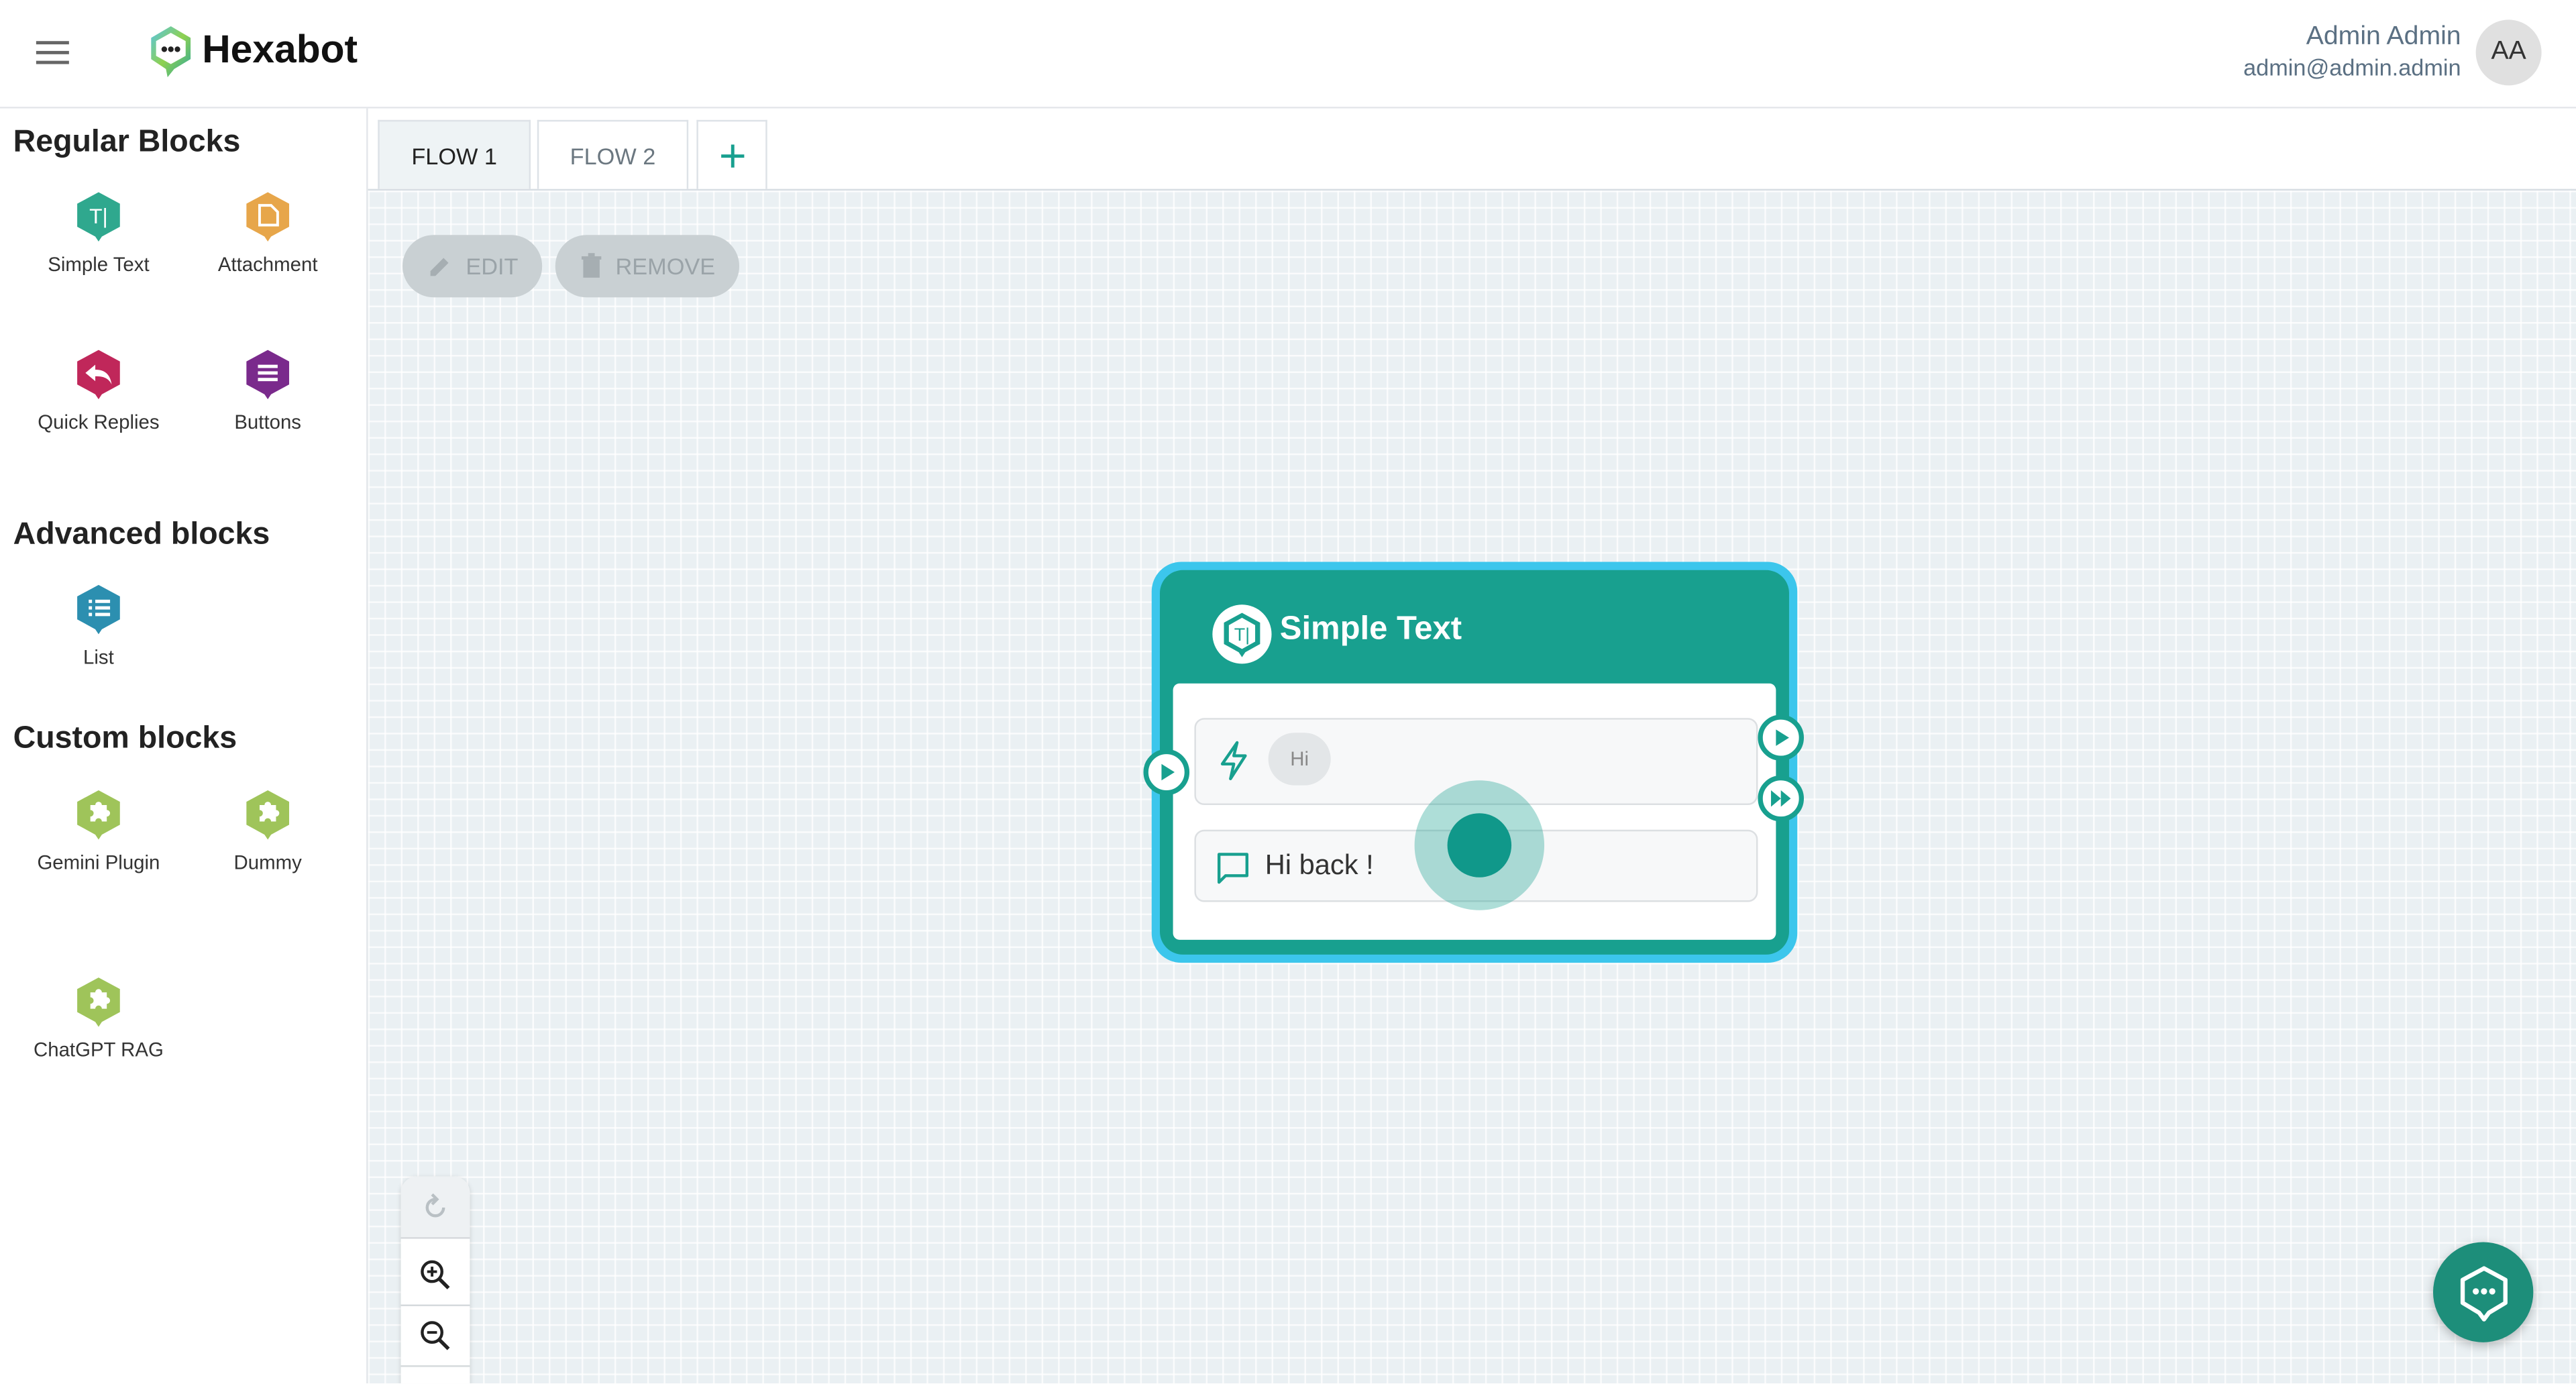 This screenshot has height=1384, width=2576. I want to click on chat-widget-button, so click(2483, 1292).